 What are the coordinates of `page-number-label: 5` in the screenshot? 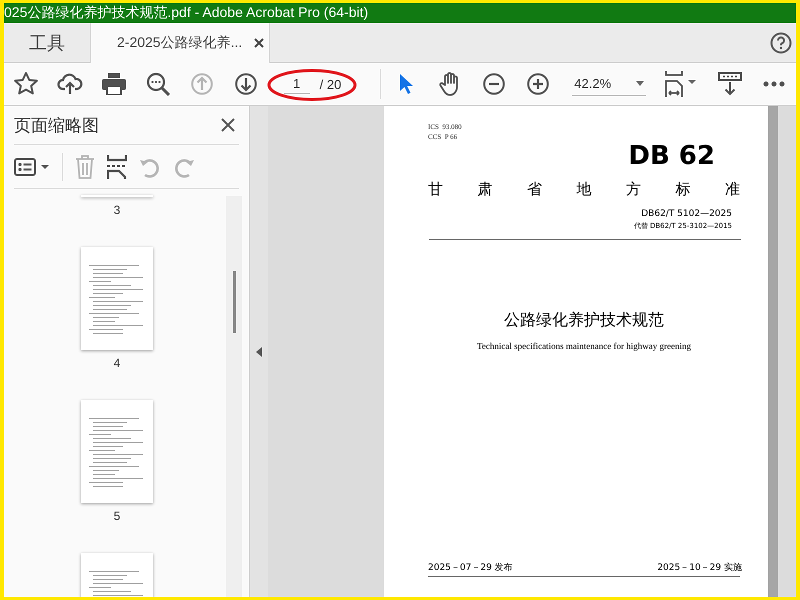 It's located at (117, 516).